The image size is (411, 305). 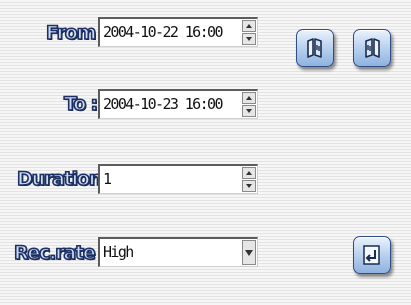 I want to click on chevron-down-icon, so click(x=249, y=252).